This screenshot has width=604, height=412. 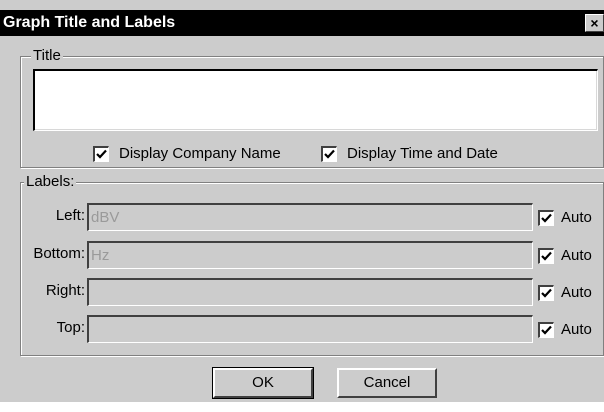 What do you see at coordinates (302, 407) in the screenshot?
I see `bottom-edge` at bounding box center [302, 407].